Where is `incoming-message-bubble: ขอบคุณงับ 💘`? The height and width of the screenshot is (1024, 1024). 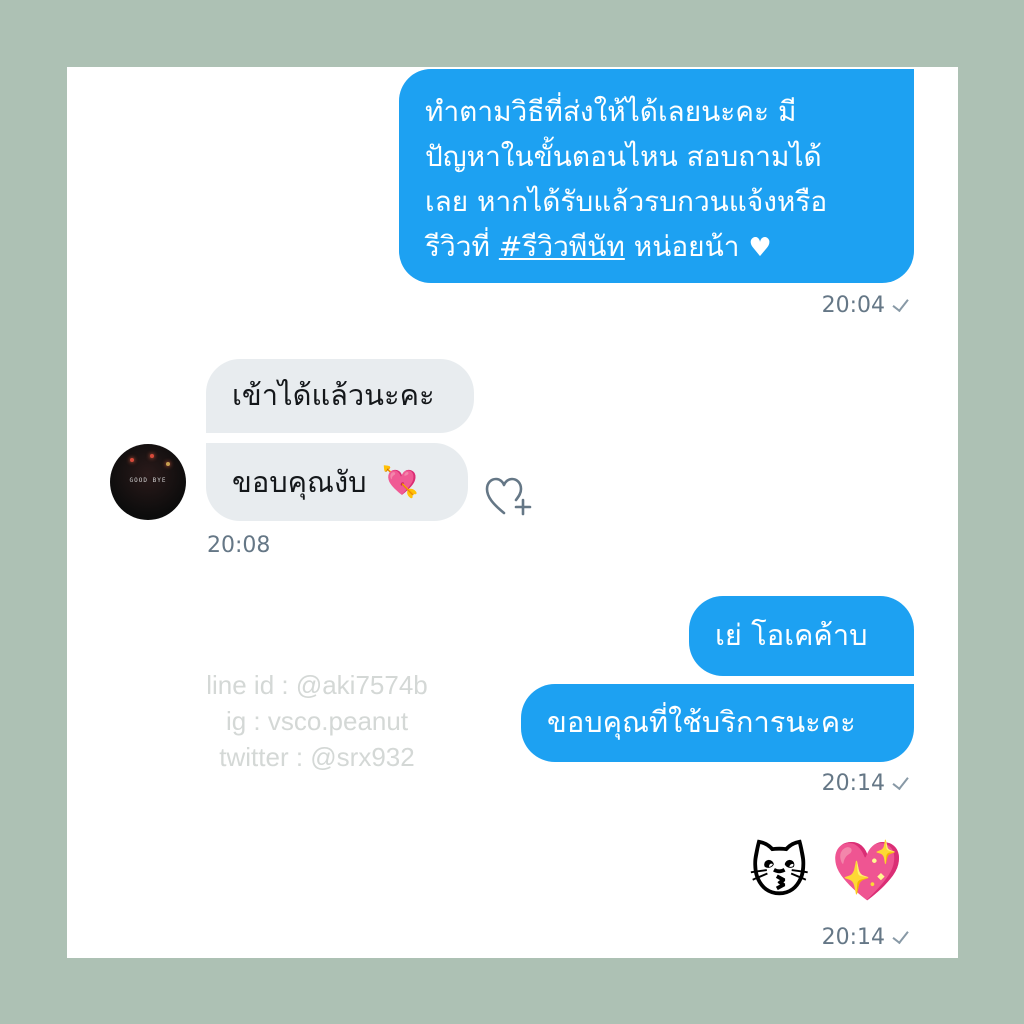
incoming-message-bubble: ขอบคุณงับ 💘 is located at coordinates (337, 482).